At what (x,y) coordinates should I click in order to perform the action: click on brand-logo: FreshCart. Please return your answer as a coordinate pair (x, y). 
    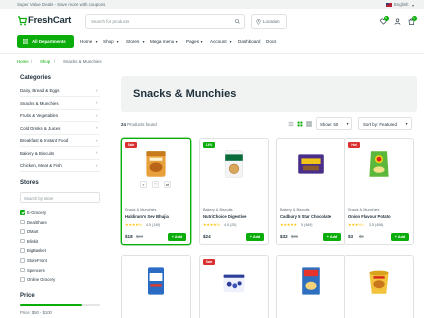
    Looking at the image, I should click on (49, 20).